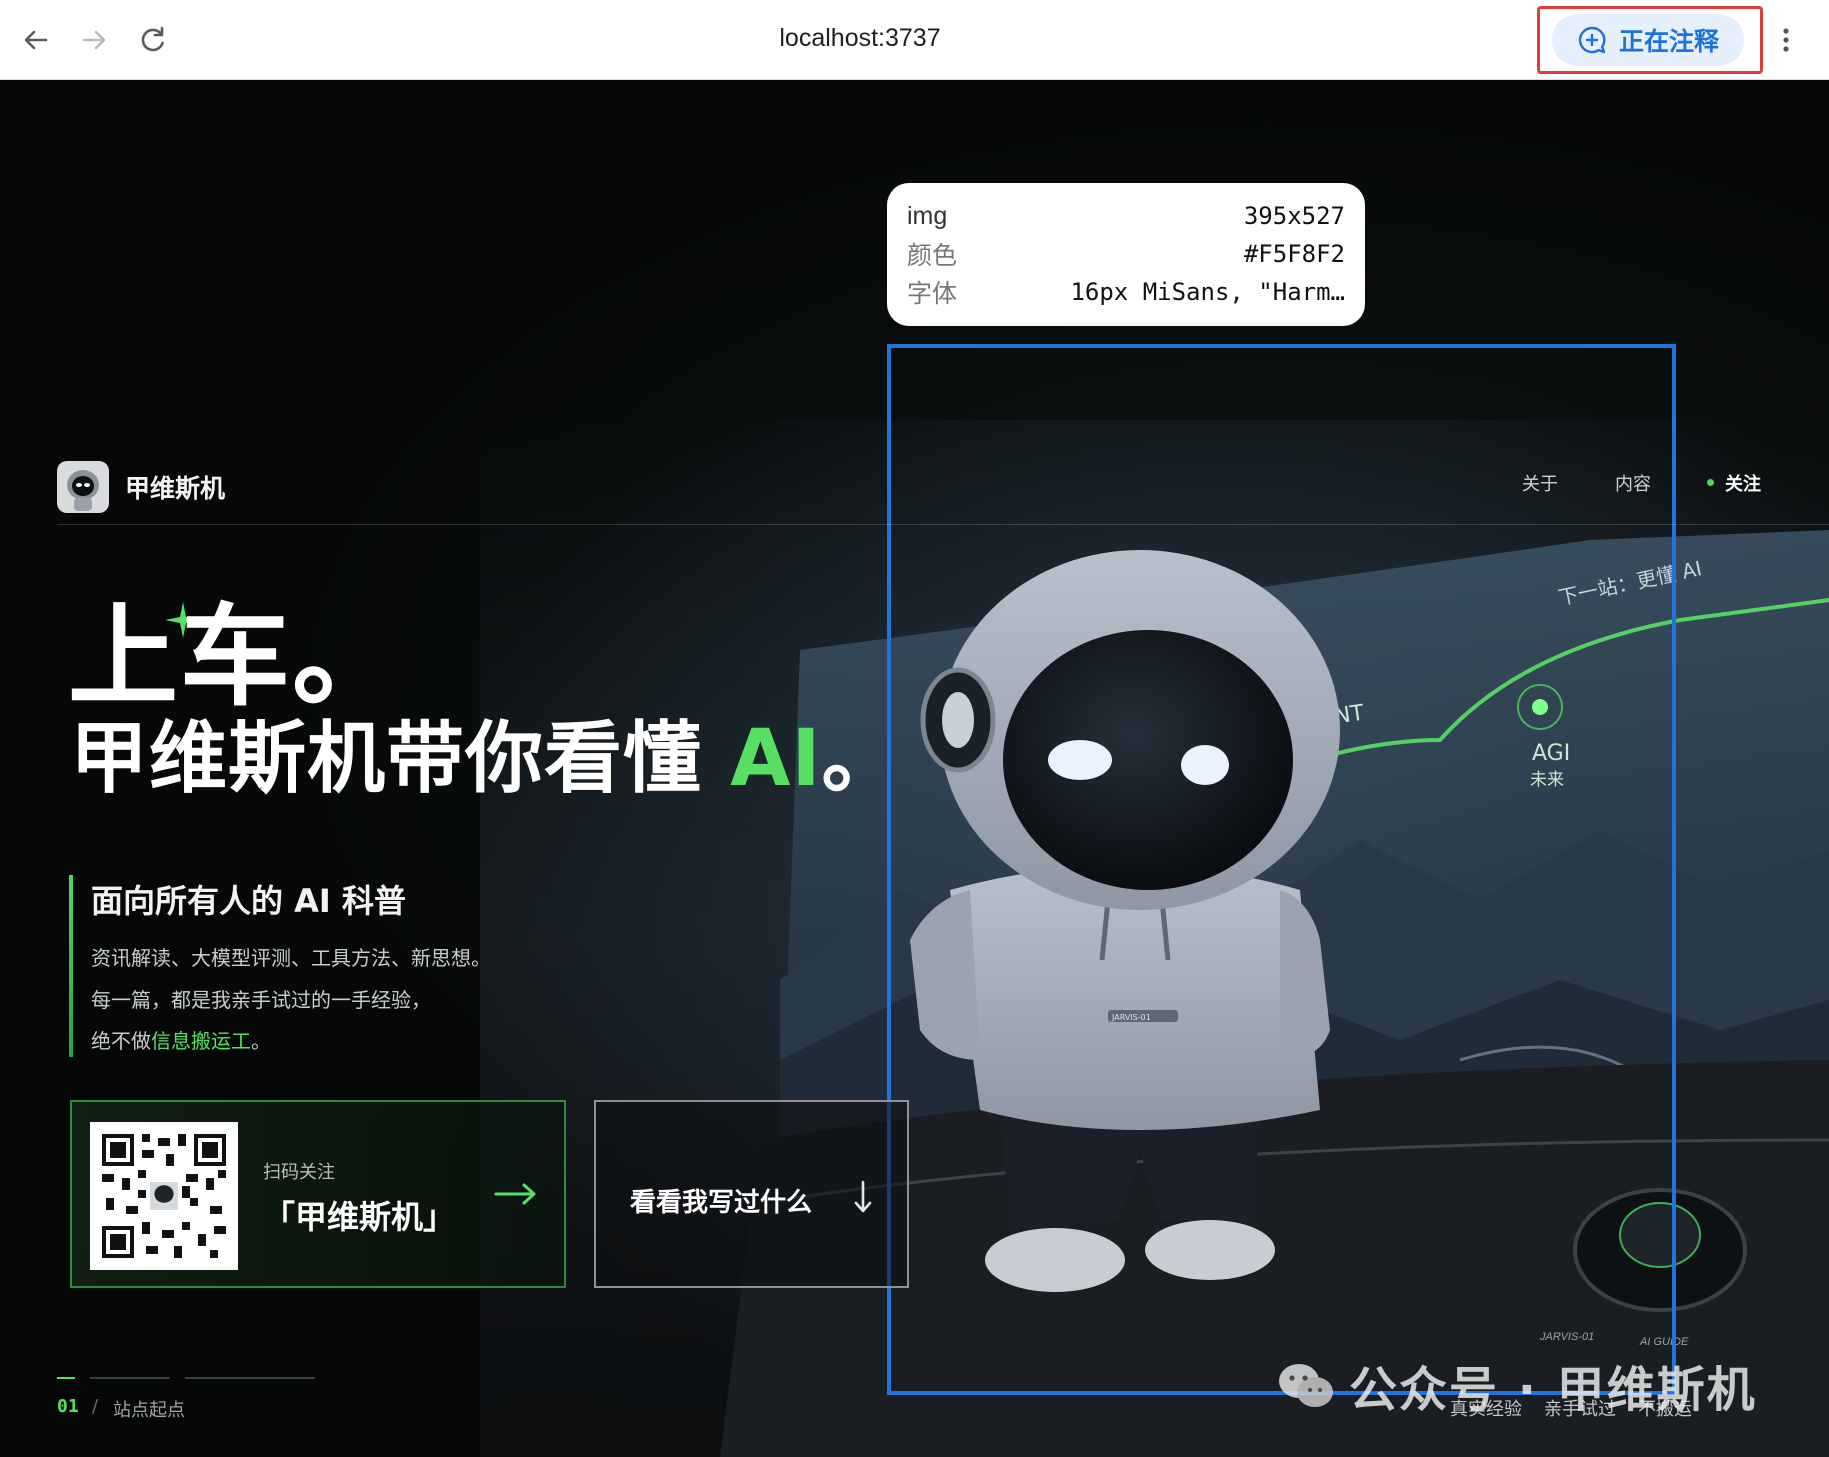 The image size is (1829, 1457). What do you see at coordinates (932, 256) in the screenshot?
I see `inspector-color-label: 颜色` at bounding box center [932, 256].